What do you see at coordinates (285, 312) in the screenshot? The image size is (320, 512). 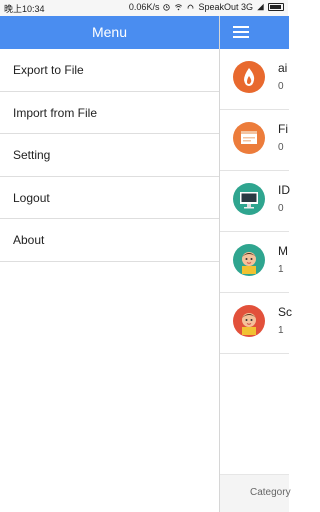 I see `list-item-title: Sc` at bounding box center [285, 312].